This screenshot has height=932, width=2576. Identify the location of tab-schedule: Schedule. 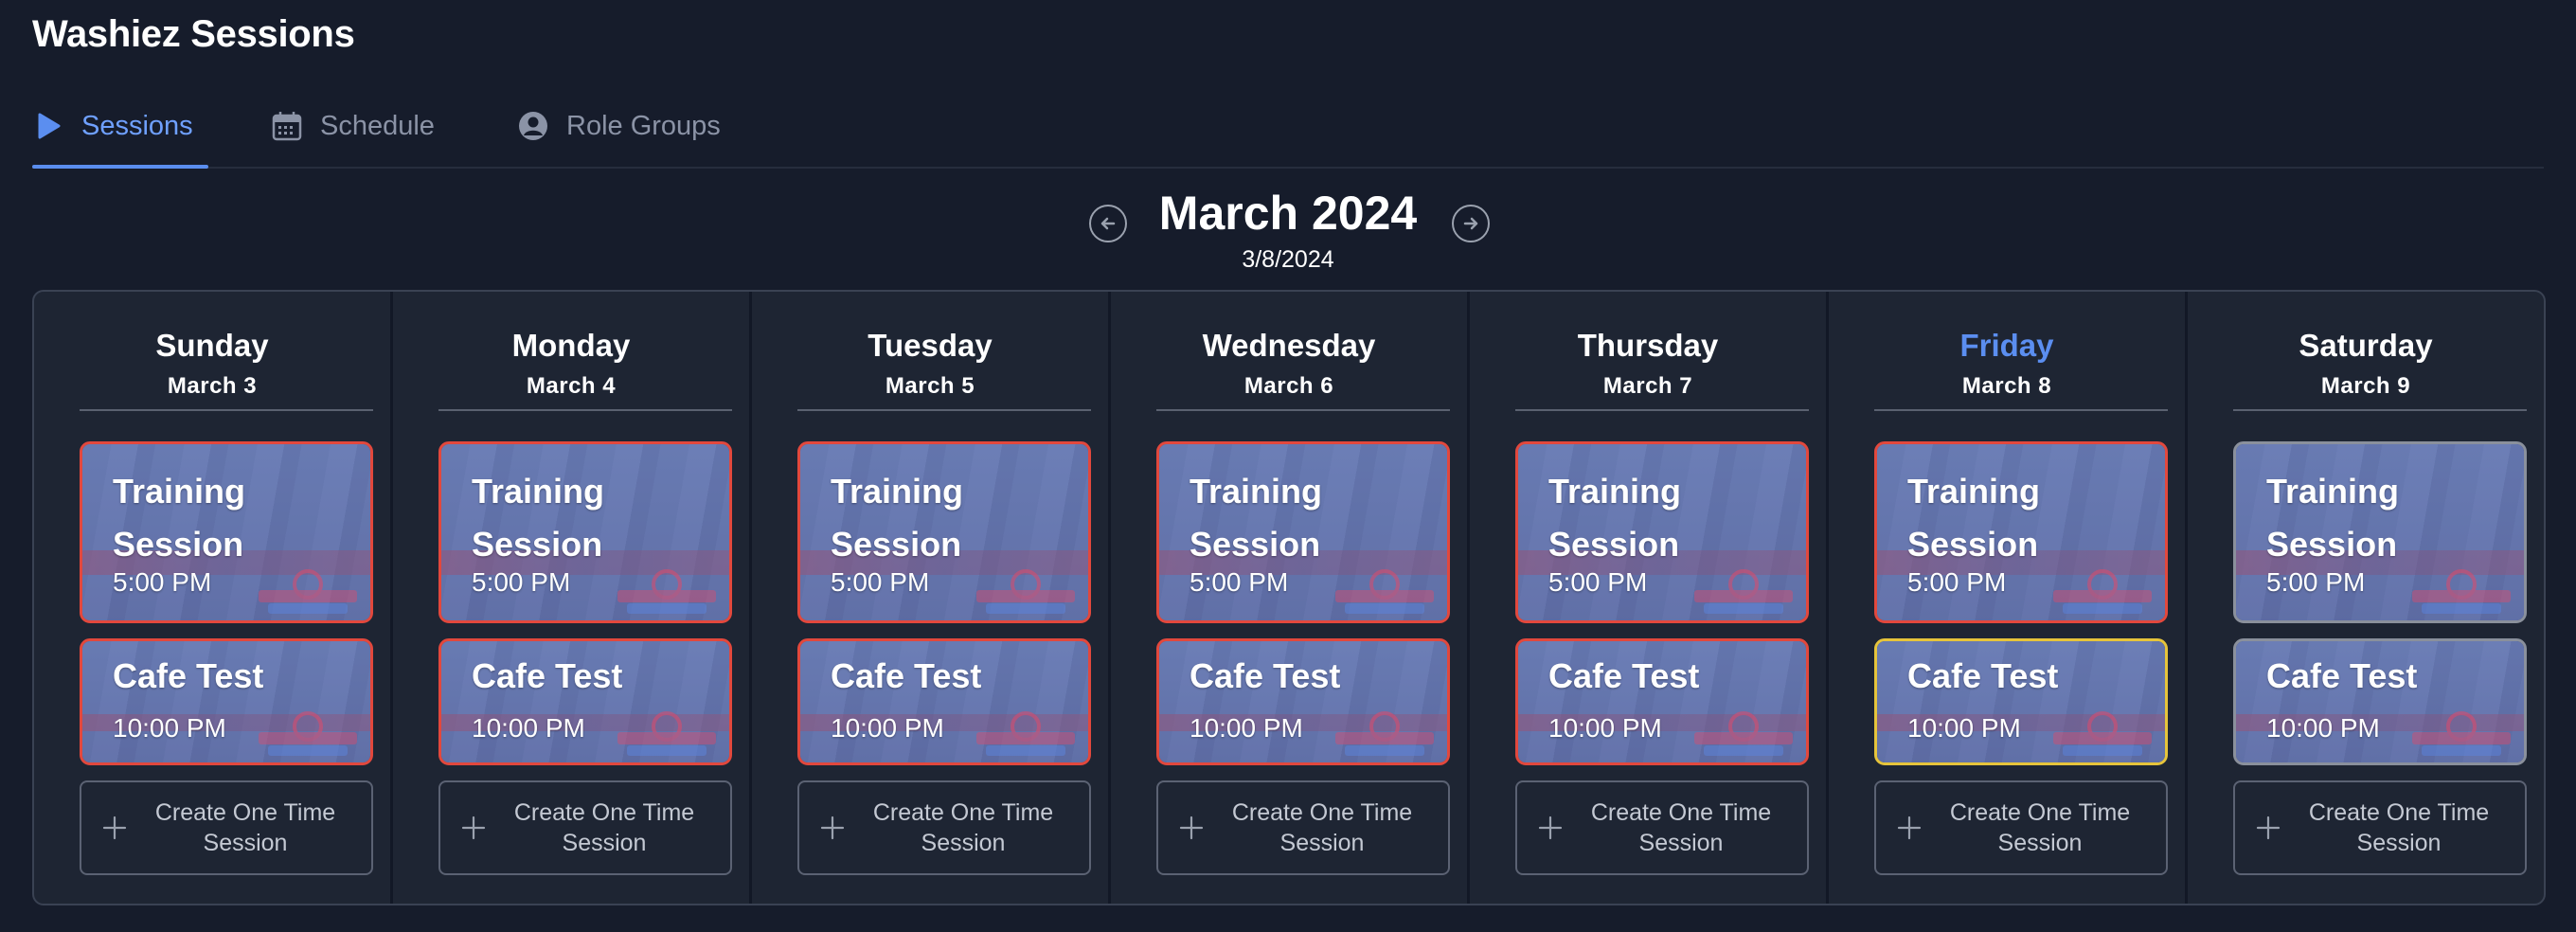
(353, 126).